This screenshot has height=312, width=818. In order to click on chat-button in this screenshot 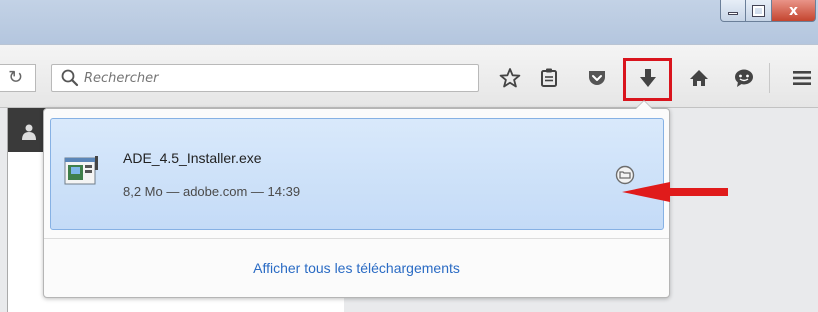, I will do `click(744, 78)`.